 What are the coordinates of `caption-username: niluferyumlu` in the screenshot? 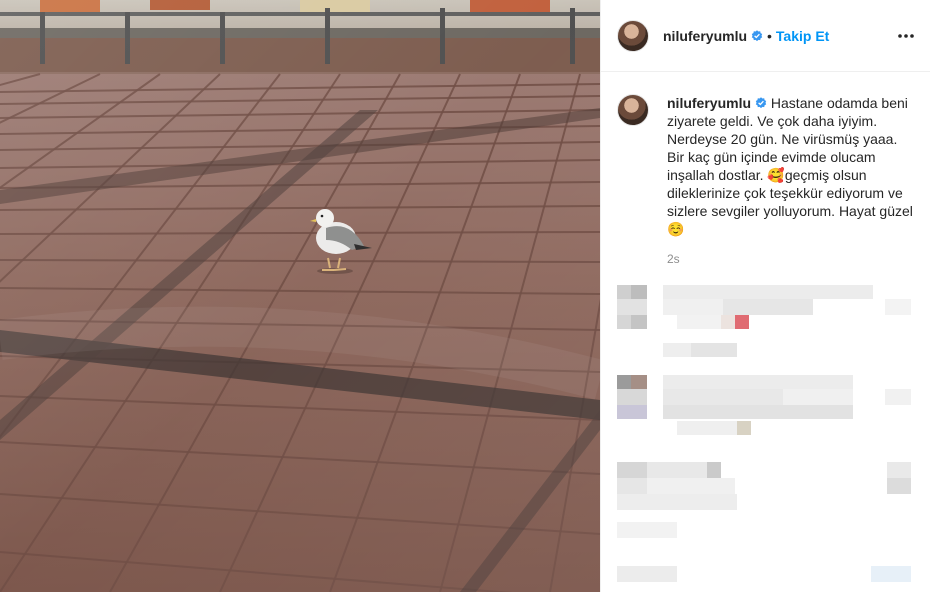 It's located at (709, 103).